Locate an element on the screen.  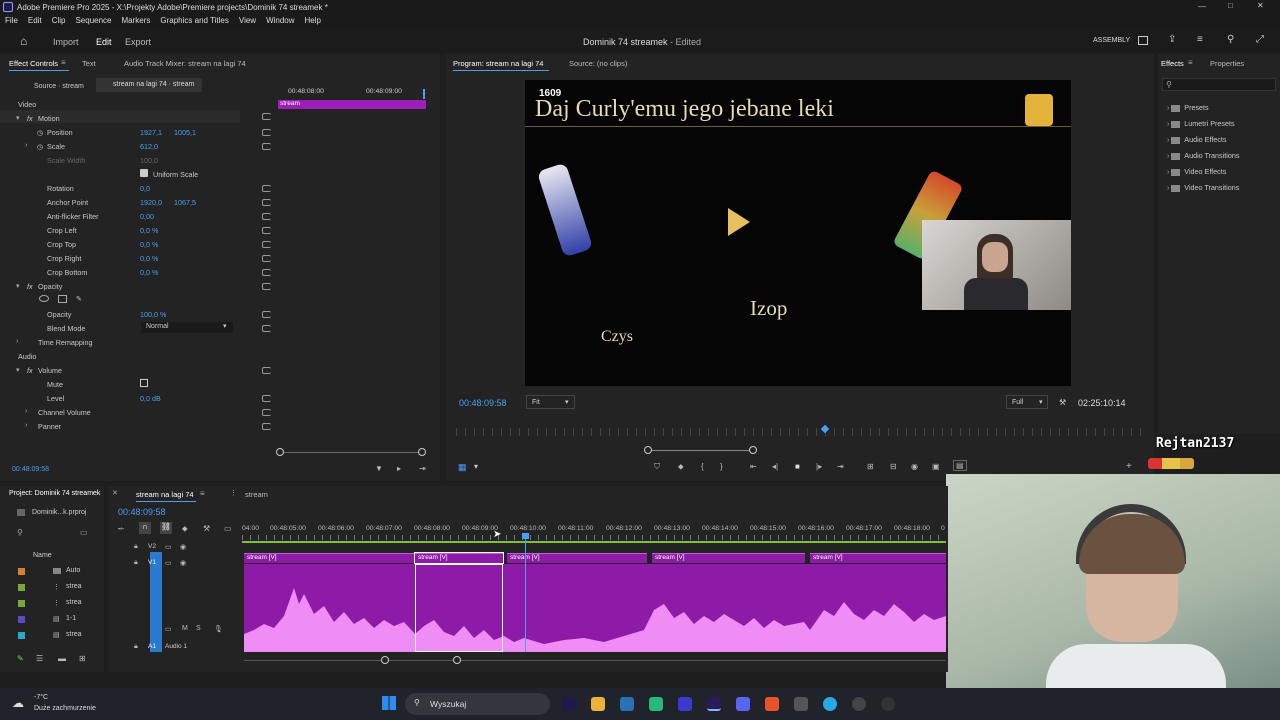
effect-controls-timecode: 00:48:09:58 is located at coordinates (30, 469).